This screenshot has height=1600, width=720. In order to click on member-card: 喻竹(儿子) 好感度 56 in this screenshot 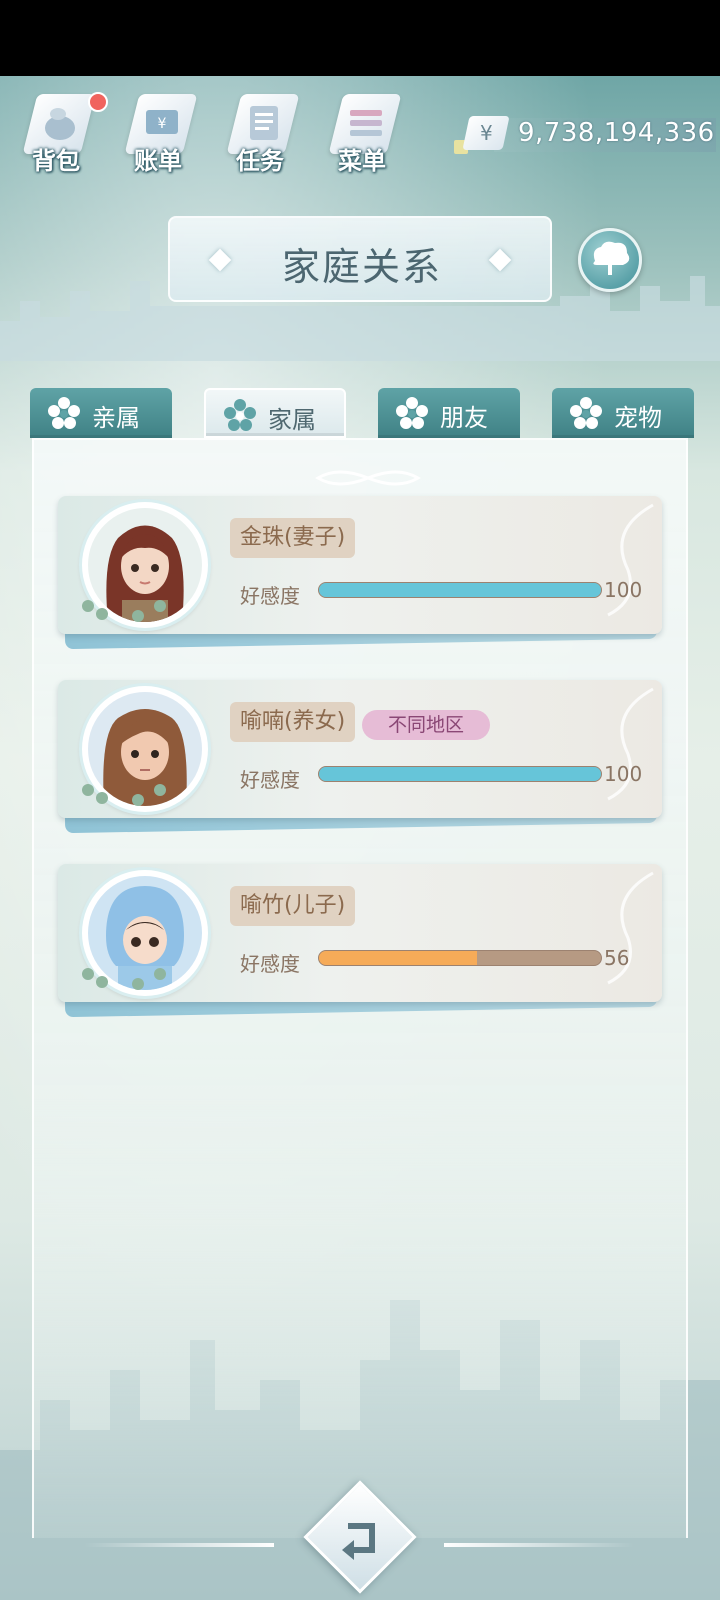, I will do `click(363, 941)`.